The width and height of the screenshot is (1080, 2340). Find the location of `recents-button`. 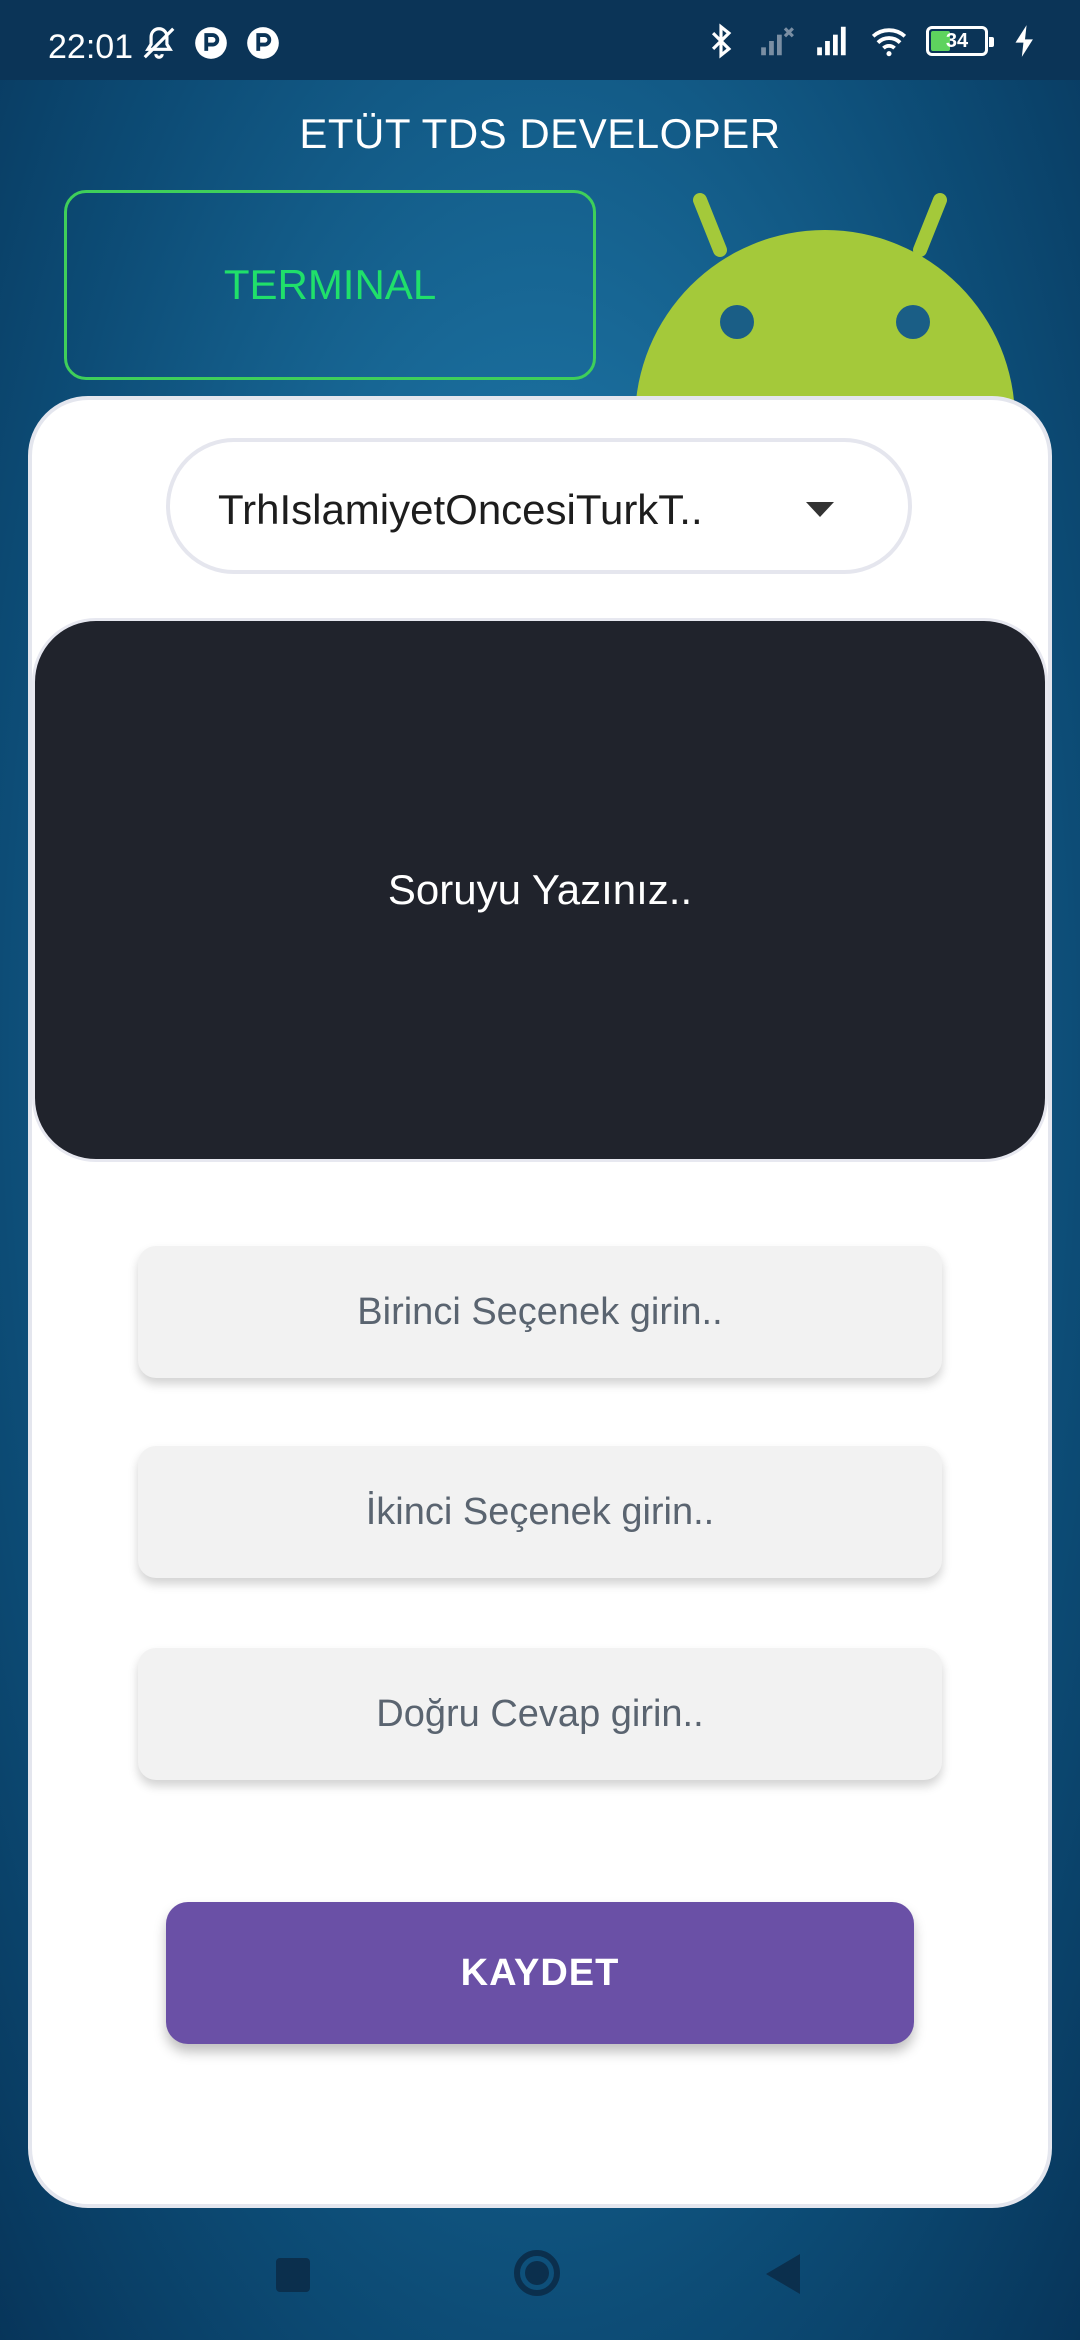

recents-button is located at coordinates (293, 2275).